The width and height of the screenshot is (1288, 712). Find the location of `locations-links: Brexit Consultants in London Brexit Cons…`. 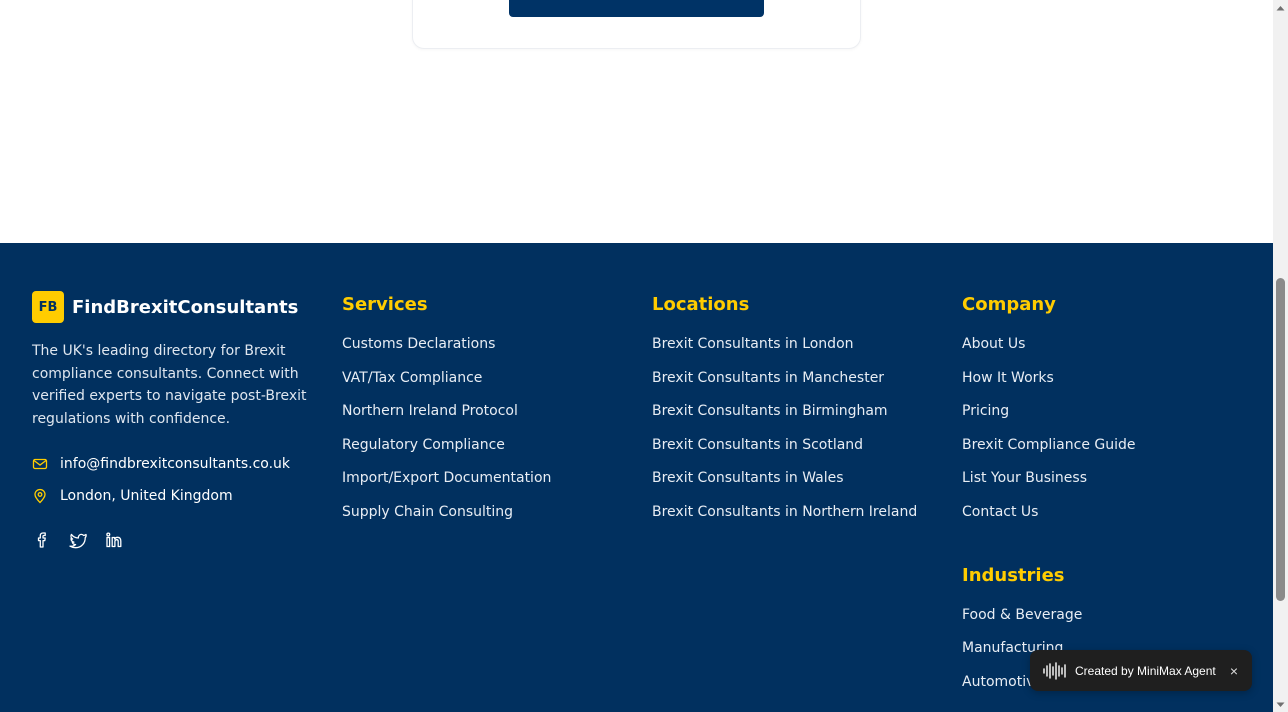

locations-links: Brexit Consultants in London Brexit Cons… is located at coordinates (797, 436).